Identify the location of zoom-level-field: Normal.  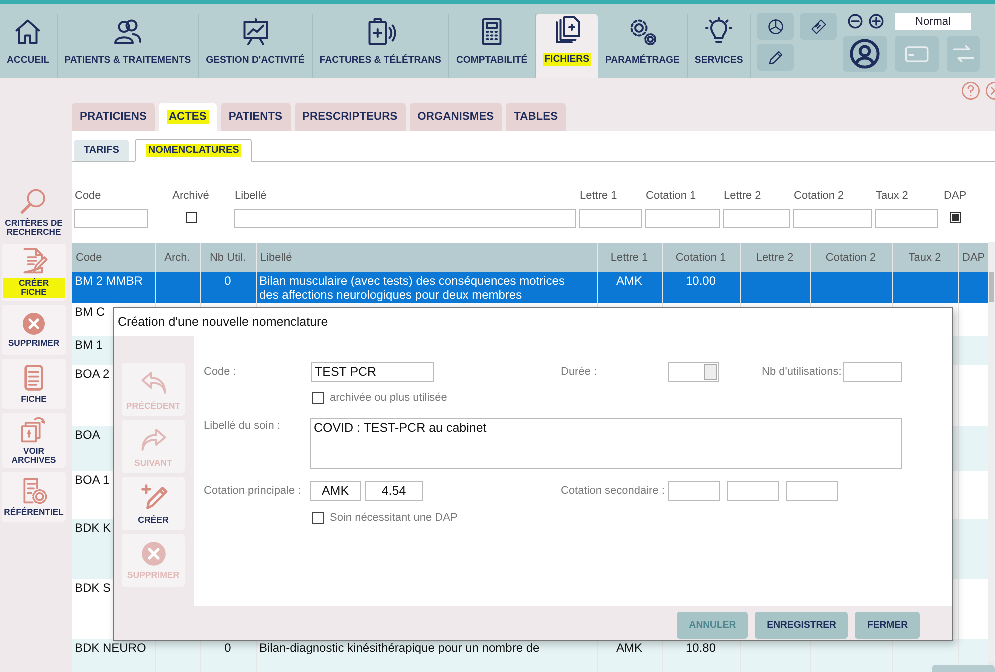
(933, 21).